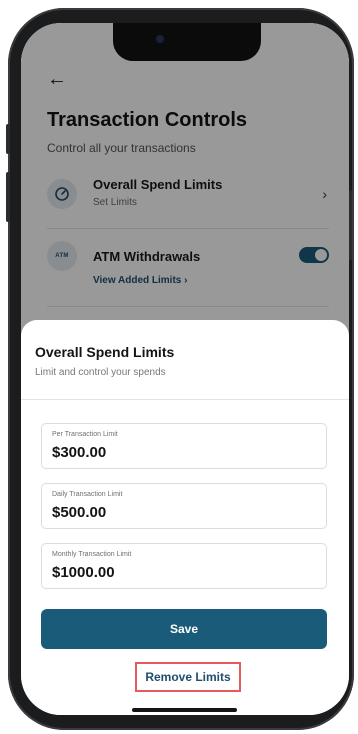 This screenshot has width=358, height=734. Describe the element at coordinates (79, 452) in the screenshot. I see `field-value: $300.00` at that location.